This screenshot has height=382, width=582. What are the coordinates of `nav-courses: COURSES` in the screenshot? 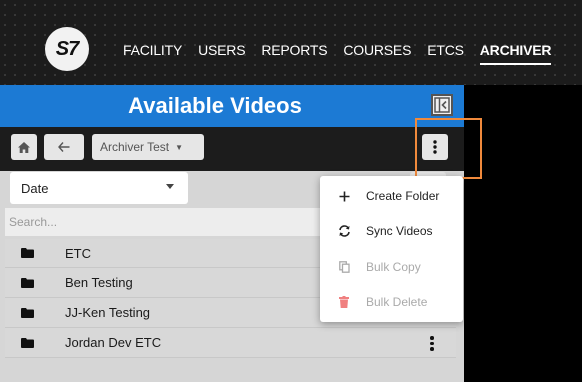 It's located at (377, 50).